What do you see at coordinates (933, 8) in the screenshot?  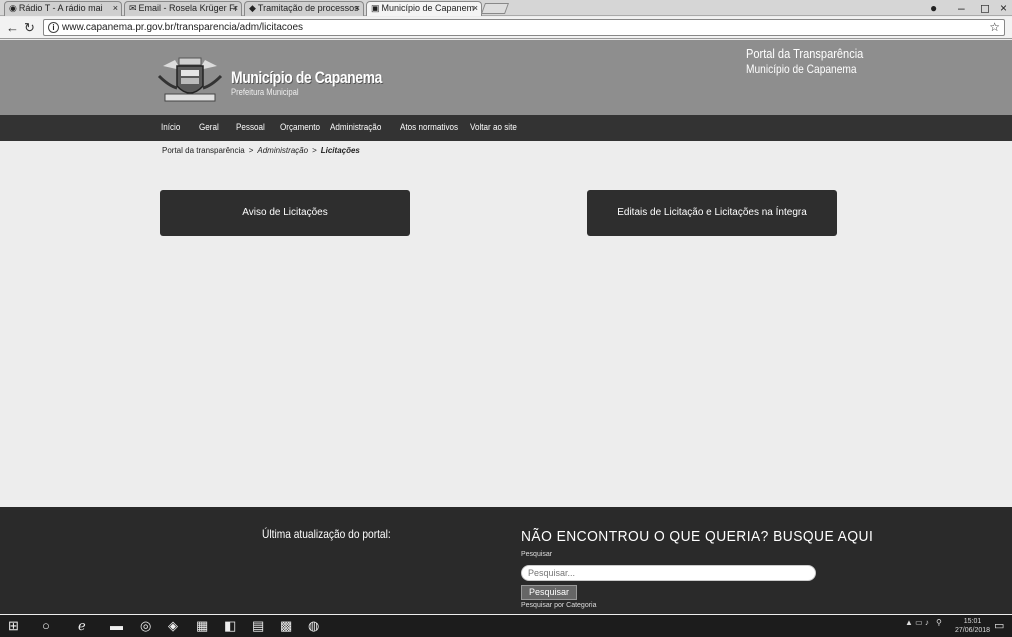 I see `profile-icon: ●` at bounding box center [933, 8].